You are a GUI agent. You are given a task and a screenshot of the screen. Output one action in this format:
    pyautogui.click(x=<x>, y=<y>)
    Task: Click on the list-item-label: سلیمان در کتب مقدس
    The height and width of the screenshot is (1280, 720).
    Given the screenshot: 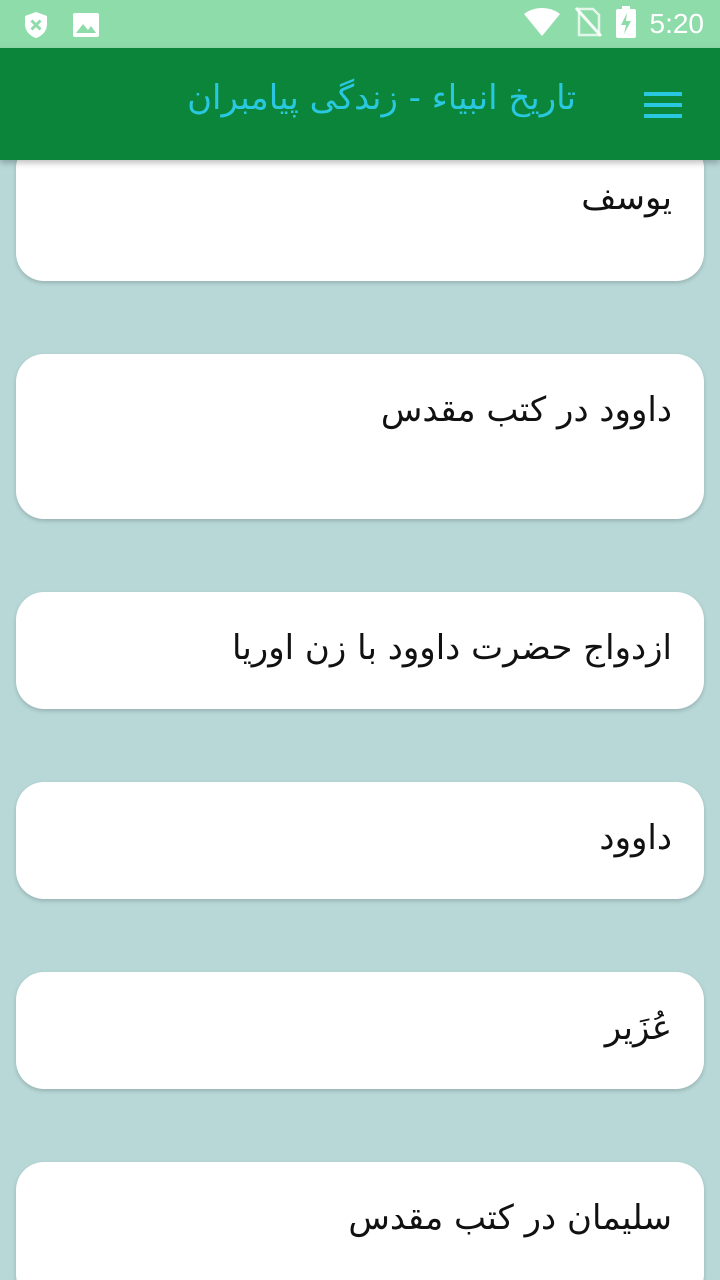 What is the action you would take?
    pyautogui.click(x=510, y=1218)
    